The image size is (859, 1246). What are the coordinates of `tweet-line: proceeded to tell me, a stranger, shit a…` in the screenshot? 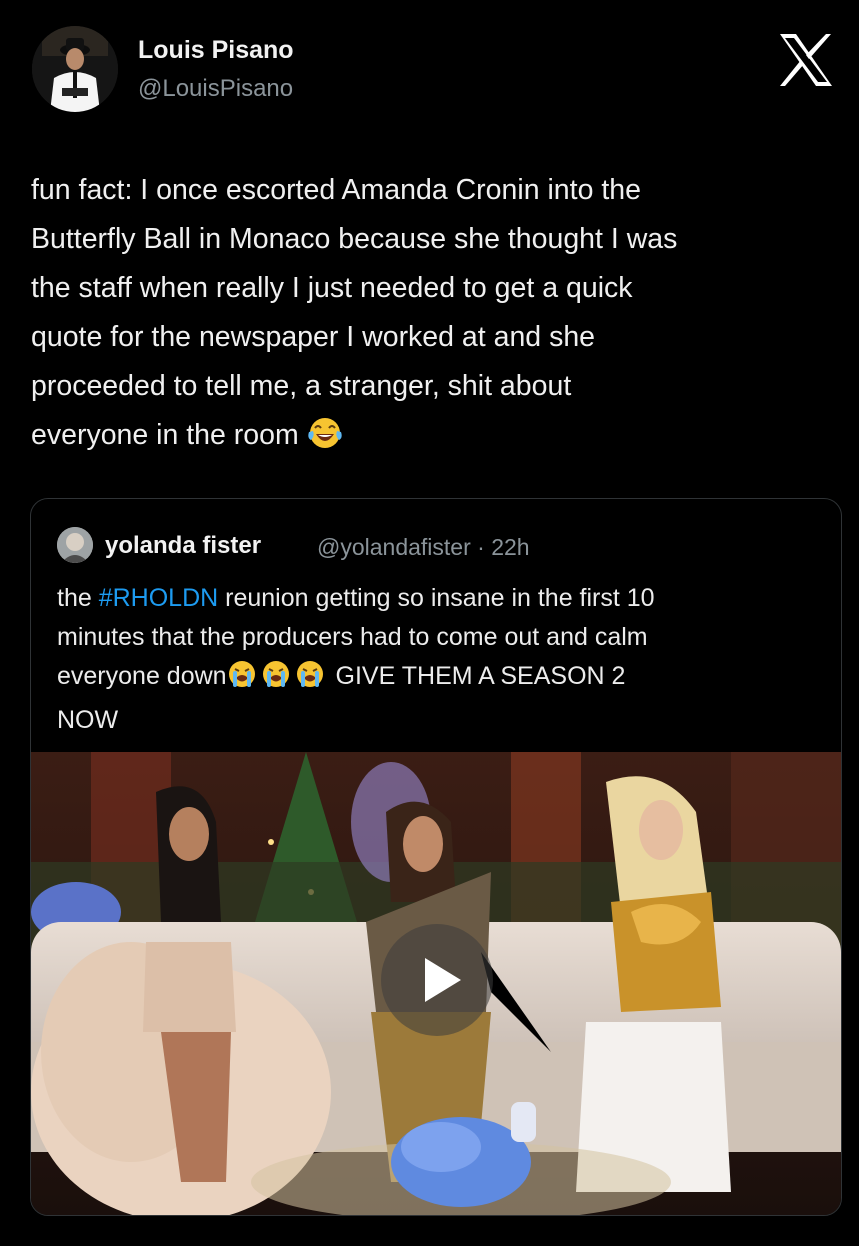 It's located at (301, 386).